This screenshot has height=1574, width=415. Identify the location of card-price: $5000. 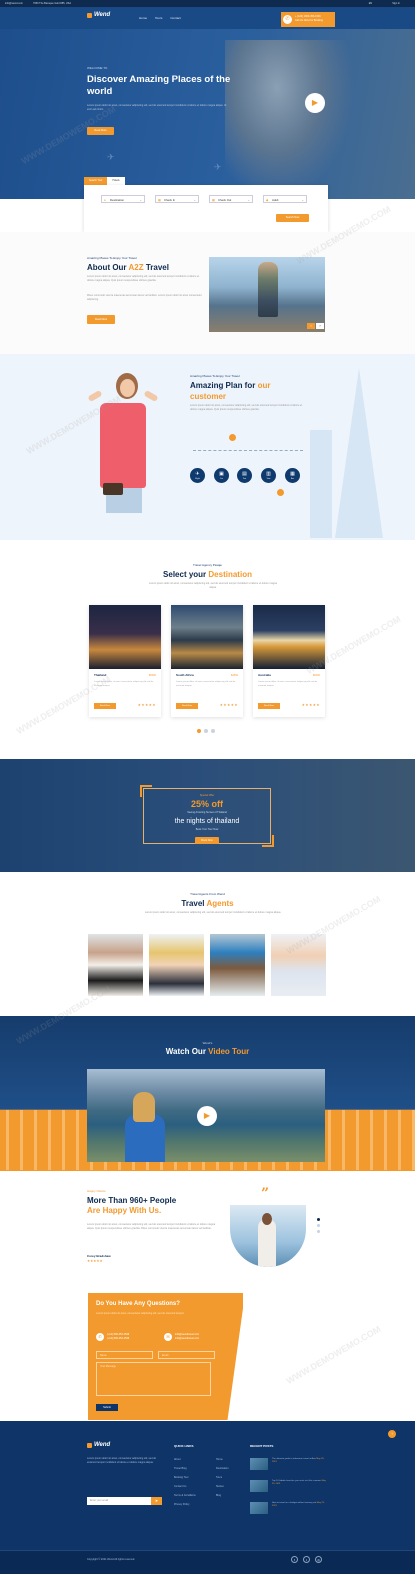
(152, 675).